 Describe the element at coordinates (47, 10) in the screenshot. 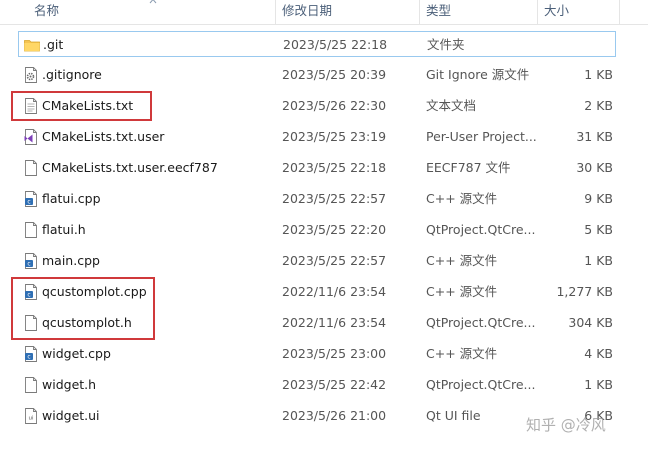

I see `column-header-name-label: 名称` at that location.